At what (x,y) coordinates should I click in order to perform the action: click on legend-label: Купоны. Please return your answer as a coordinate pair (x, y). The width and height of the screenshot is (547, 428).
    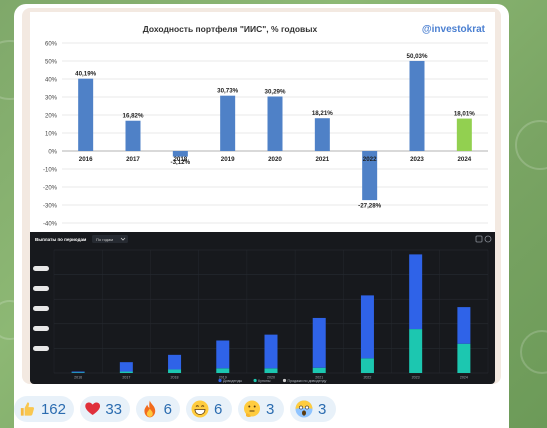
    Looking at the image, I should click on (264, 381).